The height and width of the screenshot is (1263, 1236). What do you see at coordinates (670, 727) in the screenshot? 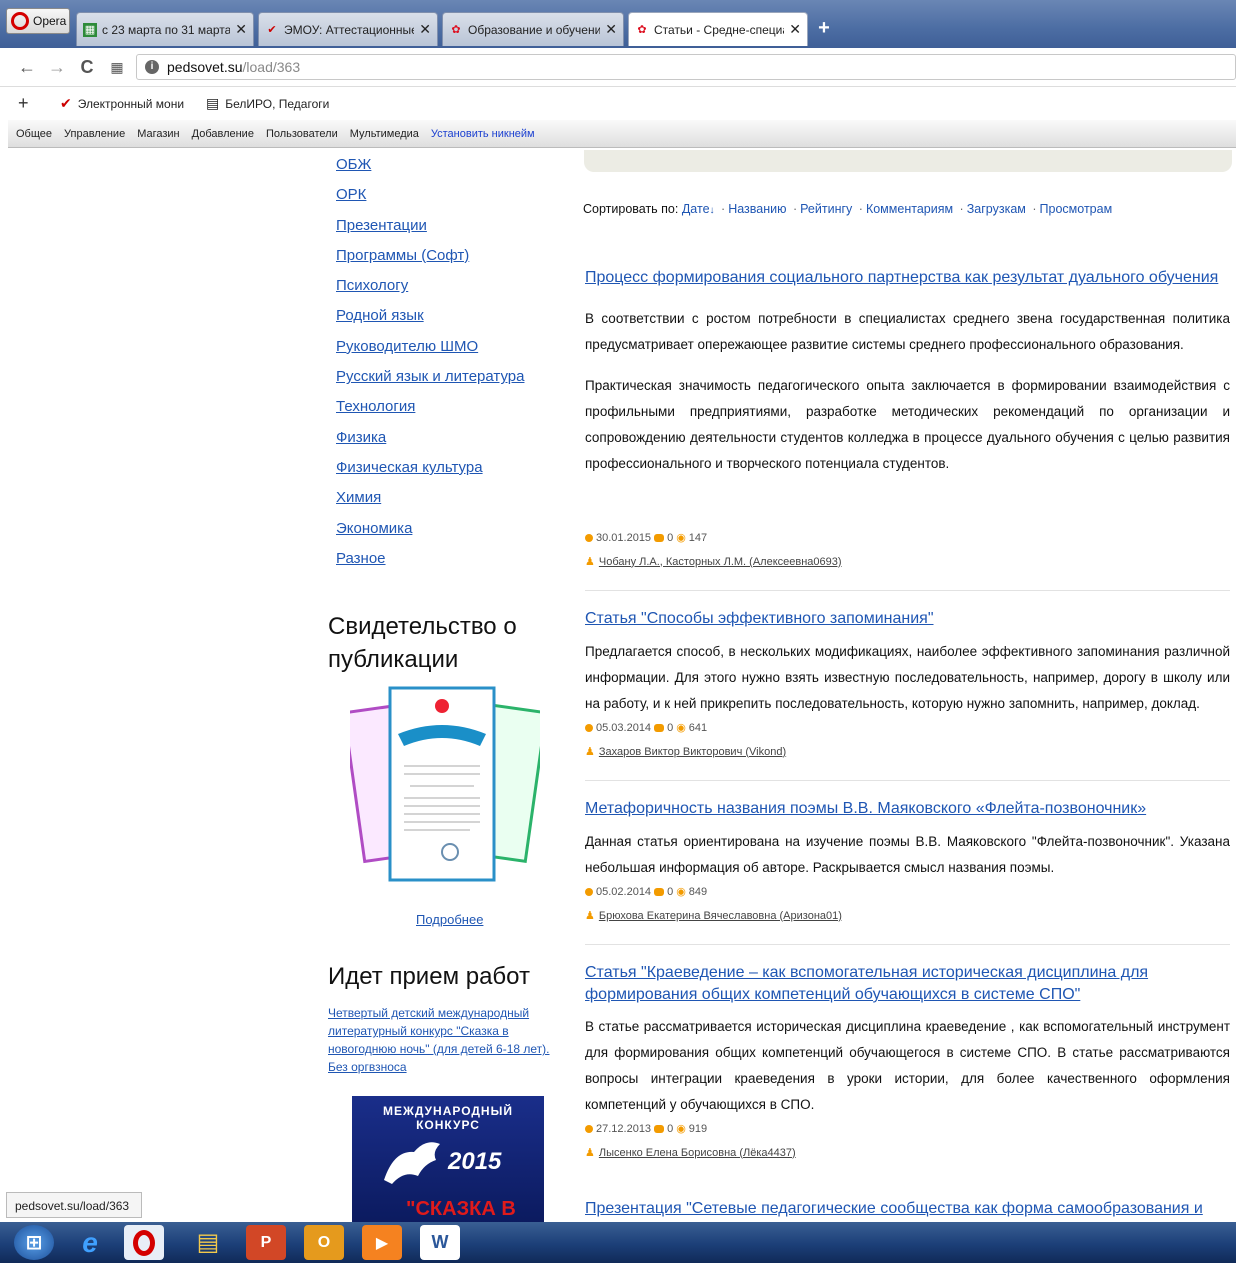
I see `entry-comments: 0` at bounding box center [670, 727].